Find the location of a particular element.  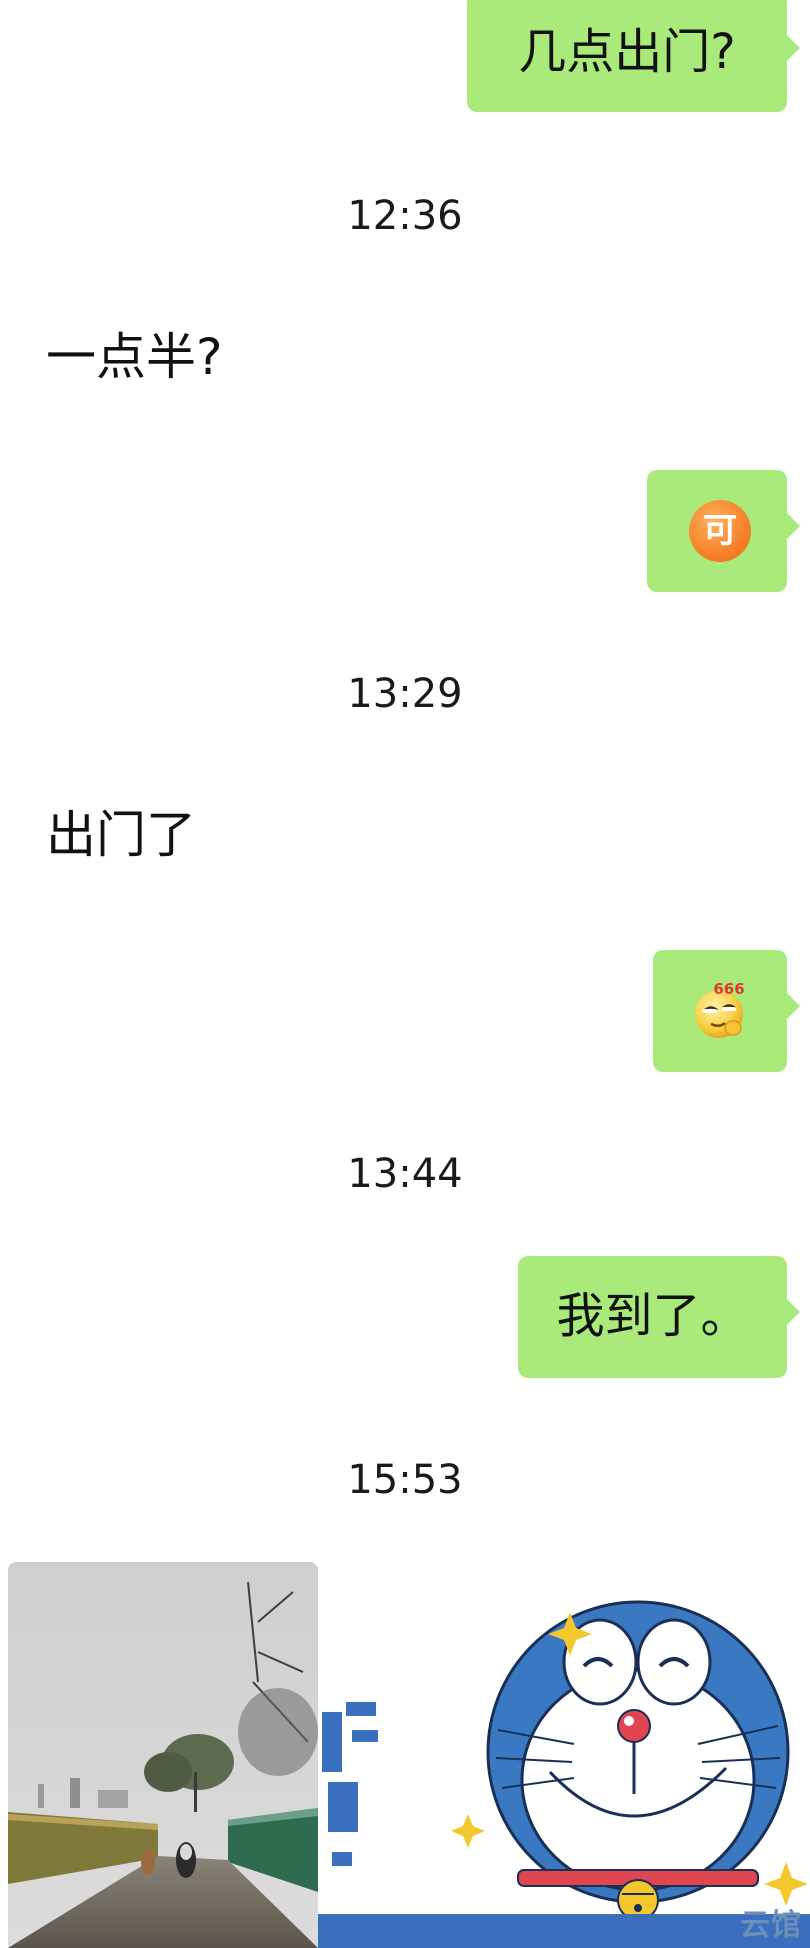

timestamp: 12:36 is located at coordinates (405, 216).